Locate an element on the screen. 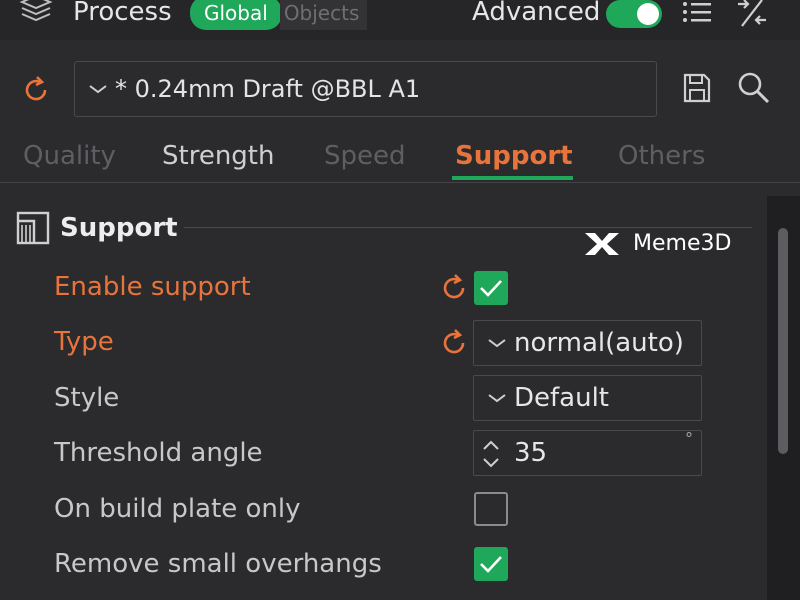 This screenshot has height=600, width=800. threshold-angle-spinbox: 35 ° is located at coordinates (587, 452).